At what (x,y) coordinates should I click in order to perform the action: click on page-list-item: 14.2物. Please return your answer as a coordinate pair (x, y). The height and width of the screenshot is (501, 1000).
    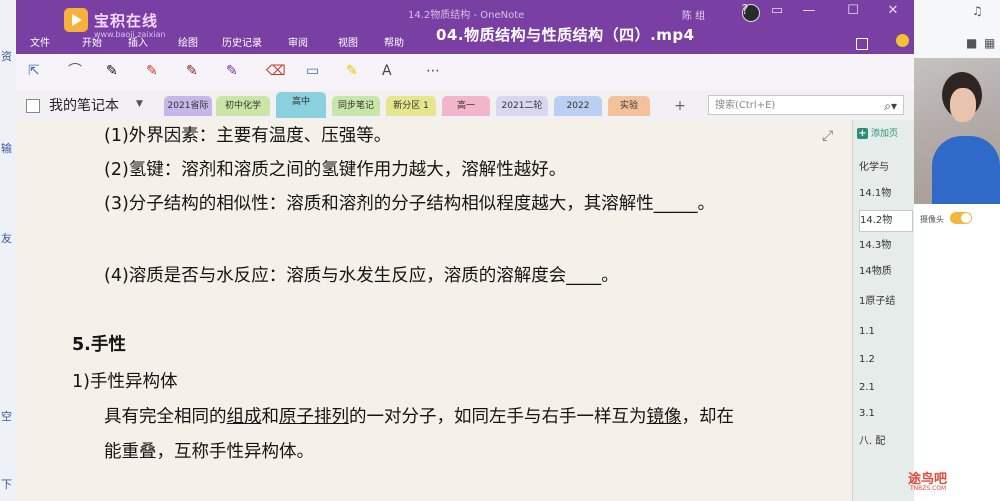
    Looking at the image, I should click on (886, 221).